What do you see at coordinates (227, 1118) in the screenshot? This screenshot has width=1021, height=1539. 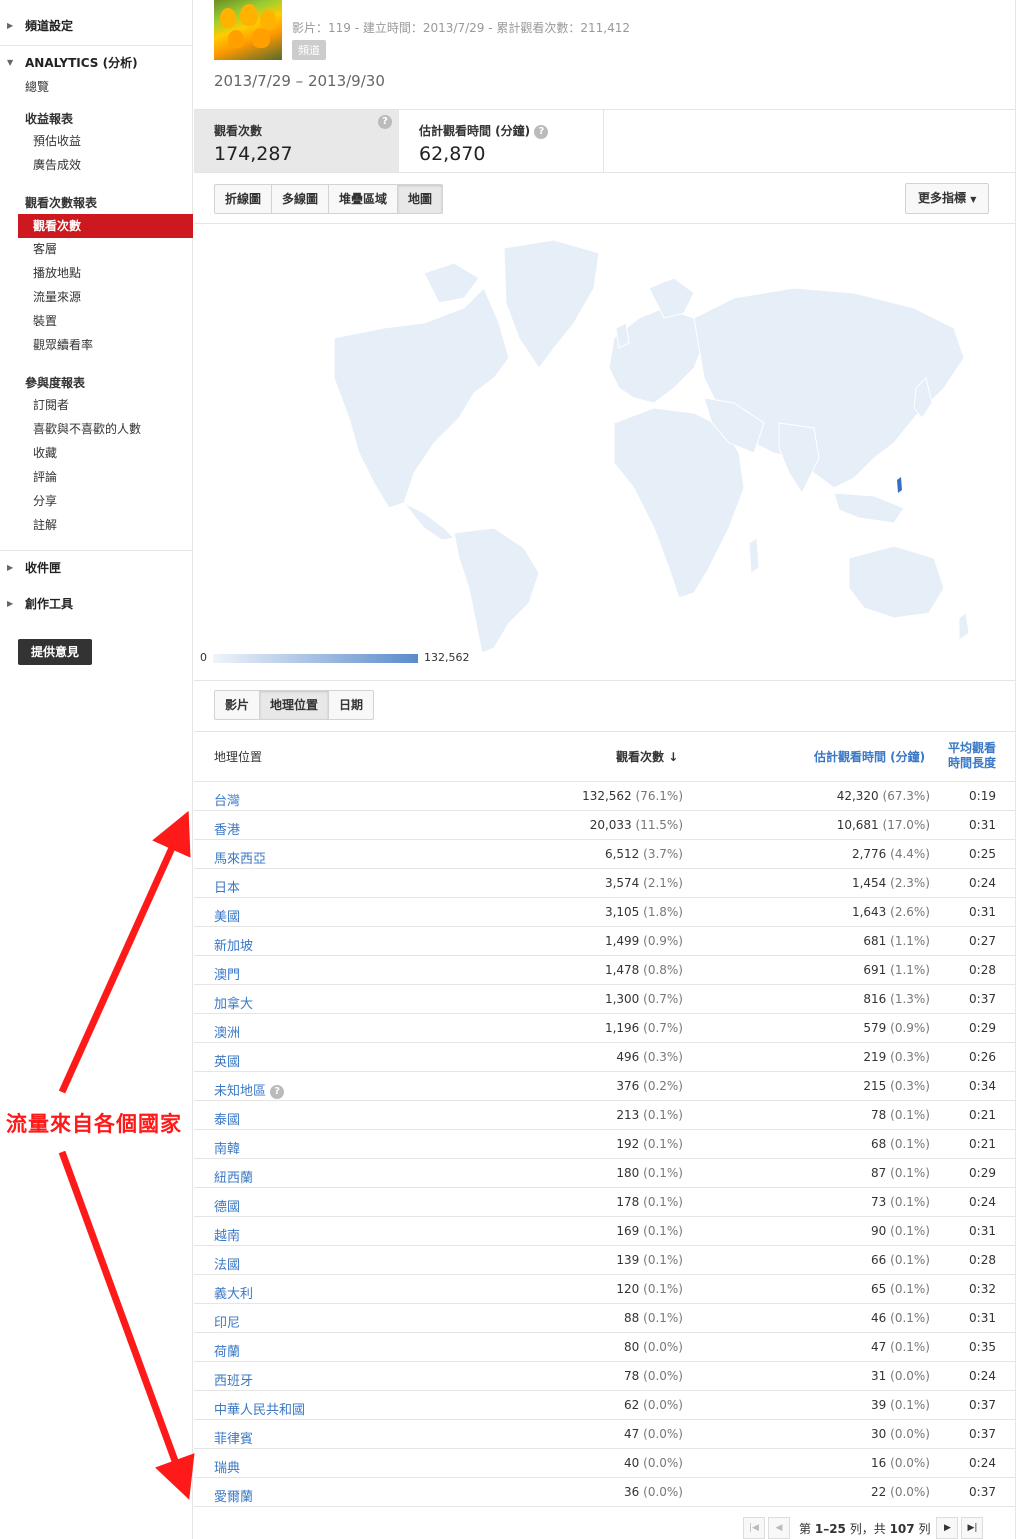 I see `row-country-link: 泰國` at bounding box center [227, 1118].